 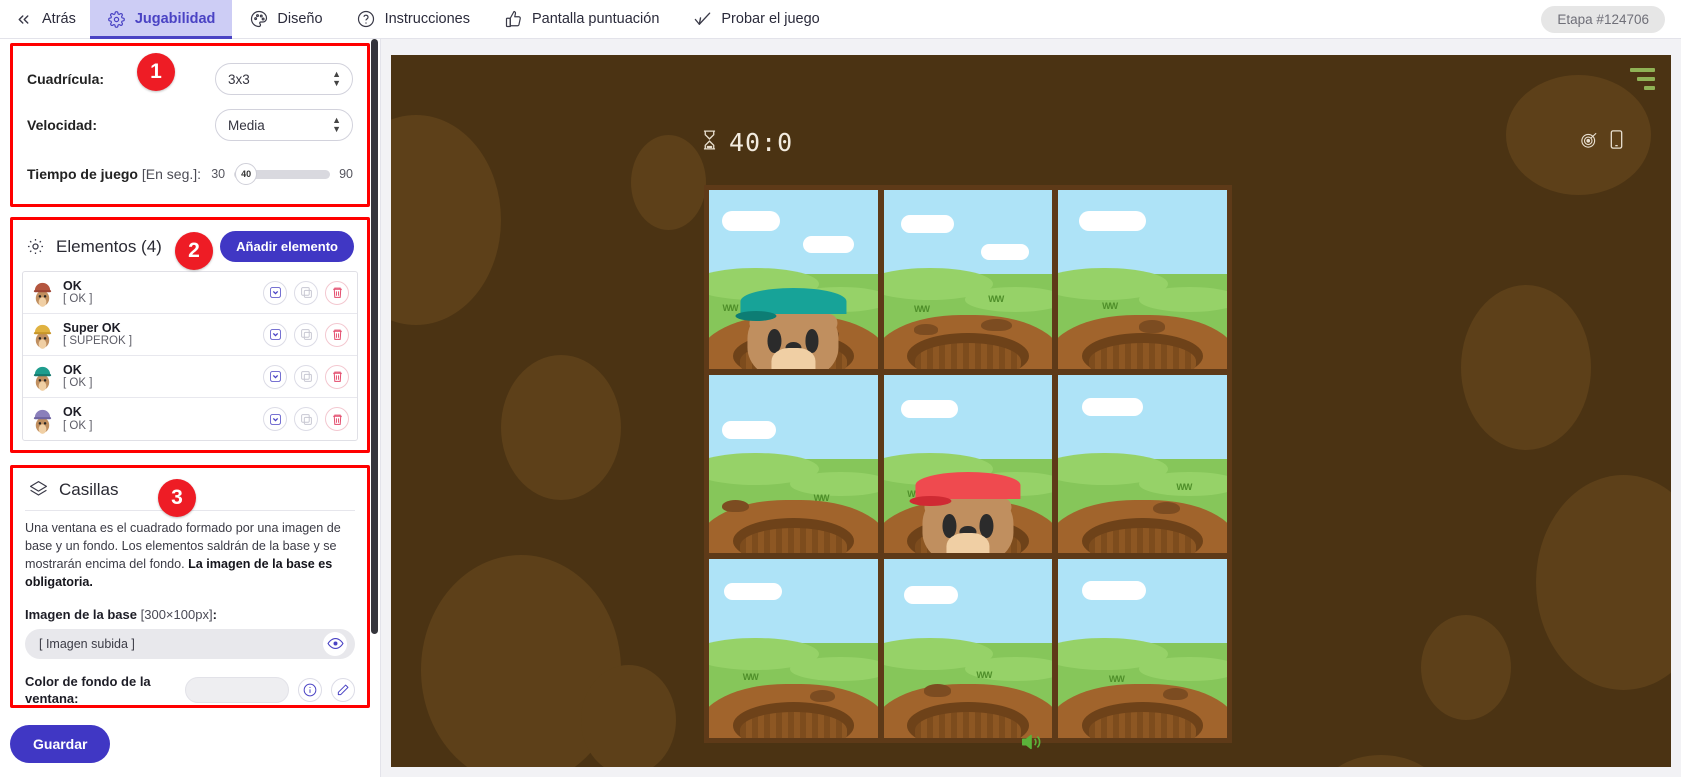 I want to click on nav-item-probar-el-juego: Probar el juego, so click(x=756, y=19).